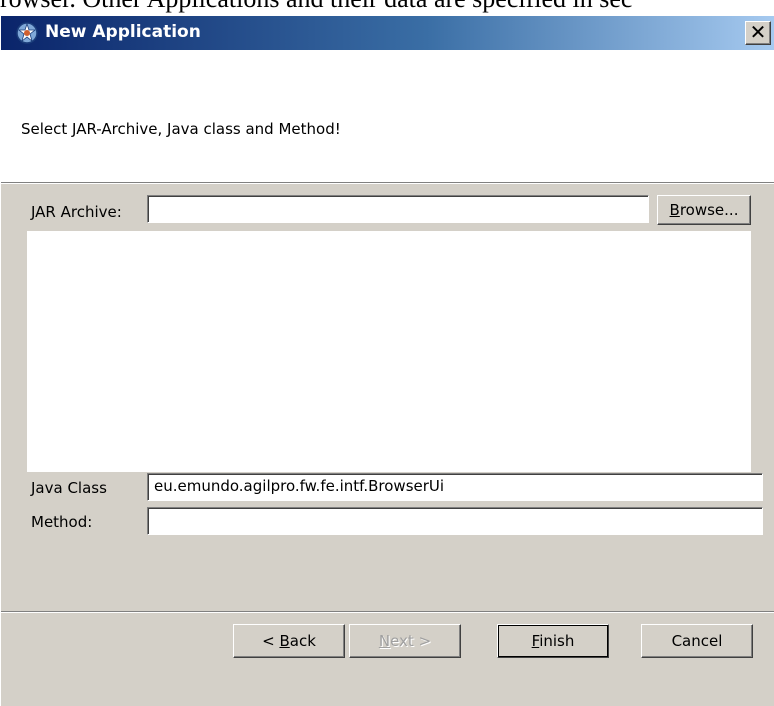  What do you see at coordinates (302, 641) in the screenshot?
I see `back-label-suffix: ack` at bounding box center [302, 641].